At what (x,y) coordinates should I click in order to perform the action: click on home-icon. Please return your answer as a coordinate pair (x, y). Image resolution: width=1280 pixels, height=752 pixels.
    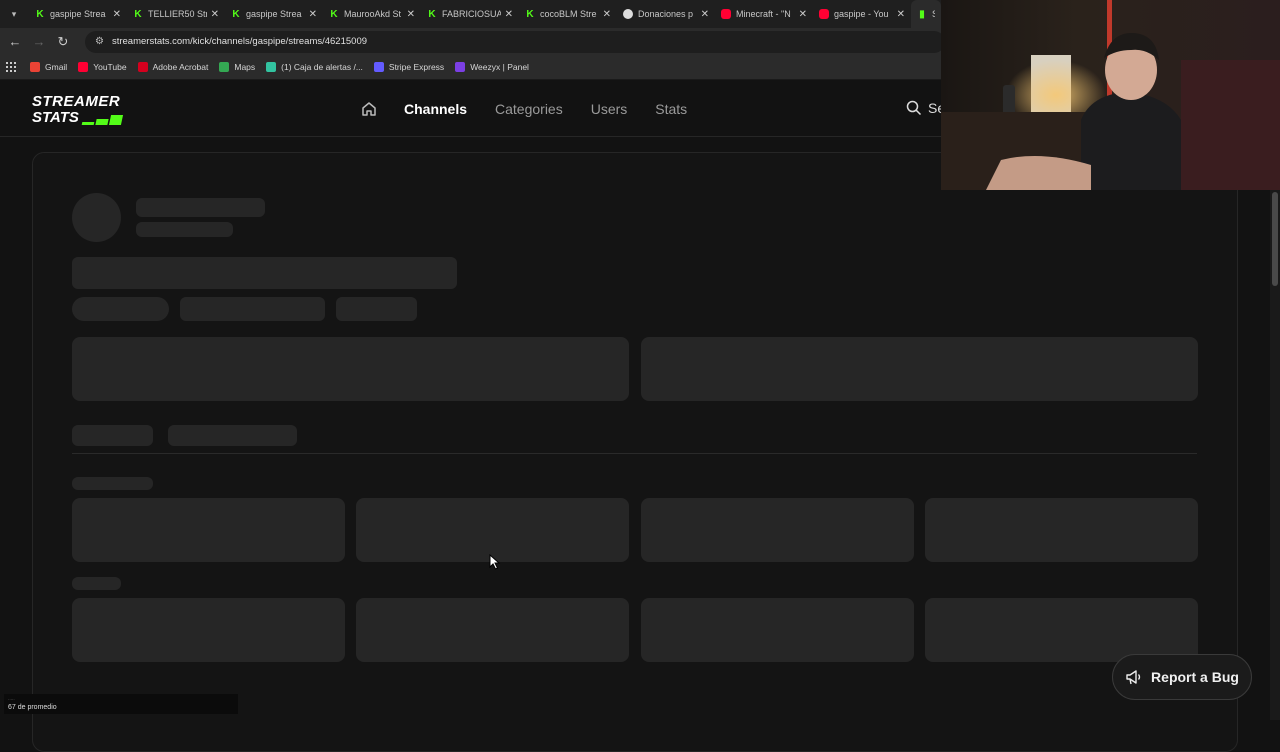
    Looking at the image, I should click on (369, 109).